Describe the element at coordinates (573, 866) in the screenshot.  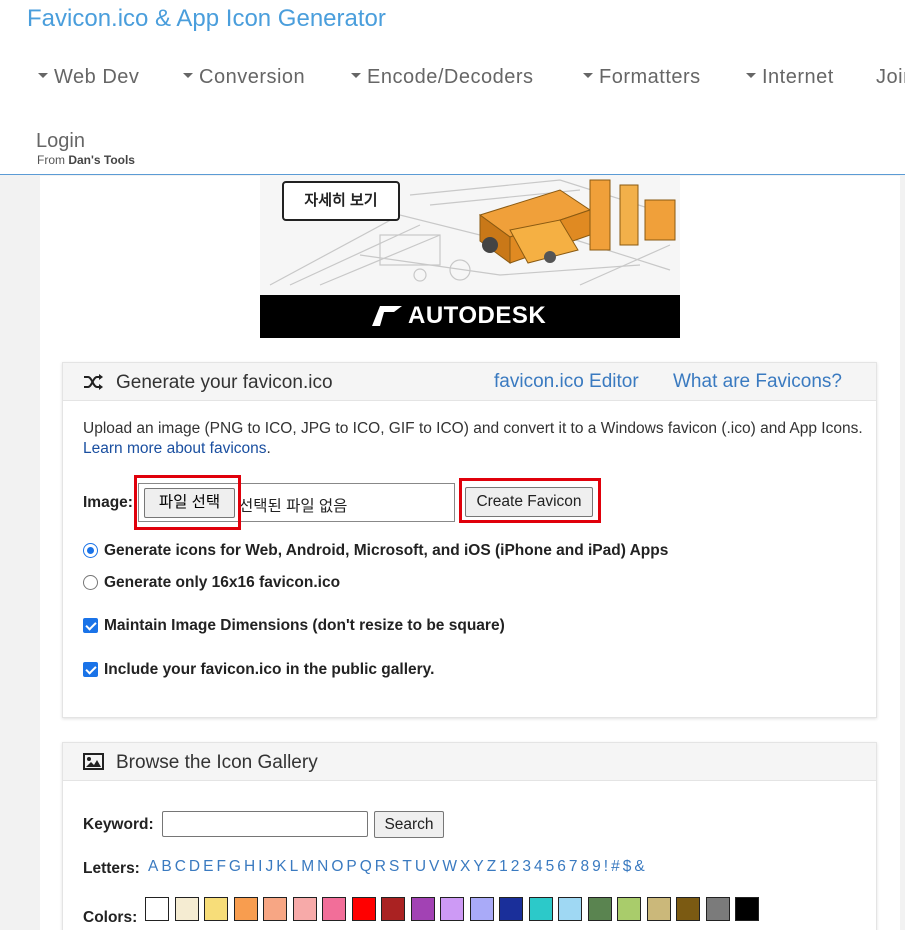
I see `letter-link: 7` at that location.